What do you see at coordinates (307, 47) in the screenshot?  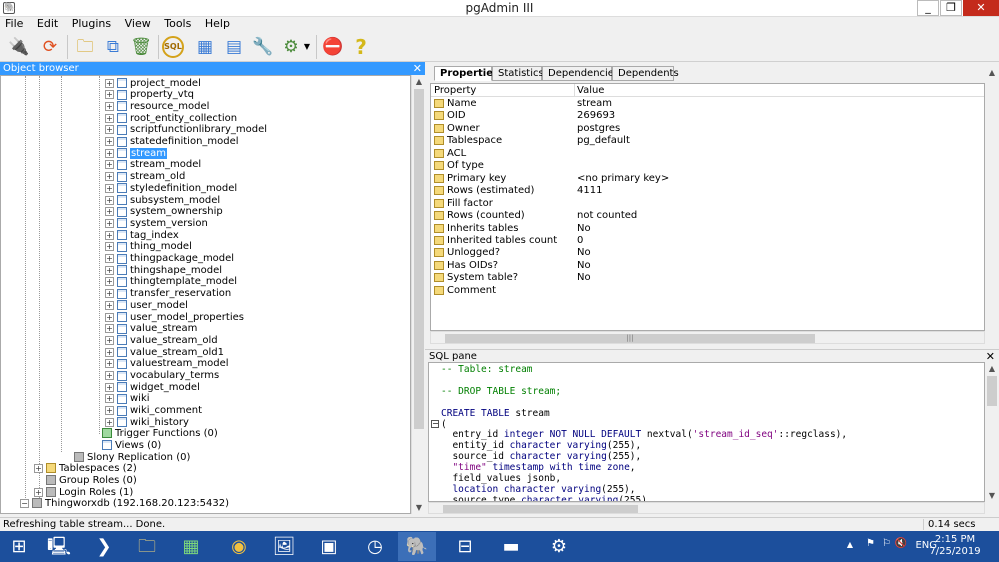 I see `plugin-dropdown-icon: ▼` at bounding box center [307, 47].